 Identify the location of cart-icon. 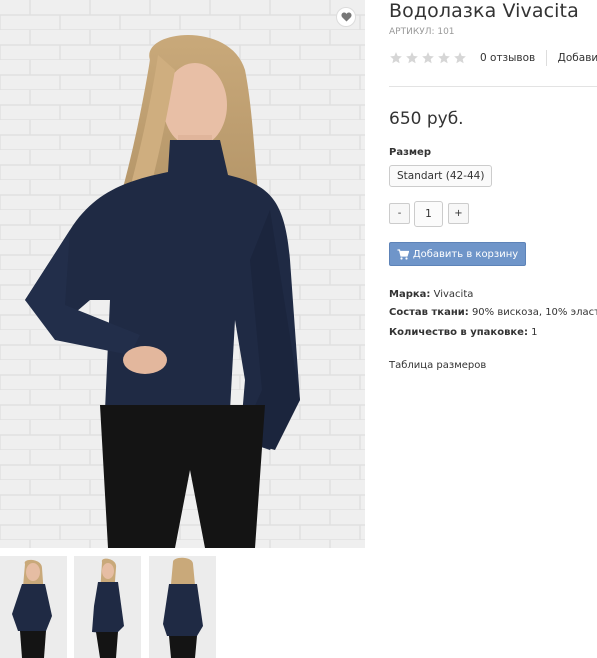
(403, 254).